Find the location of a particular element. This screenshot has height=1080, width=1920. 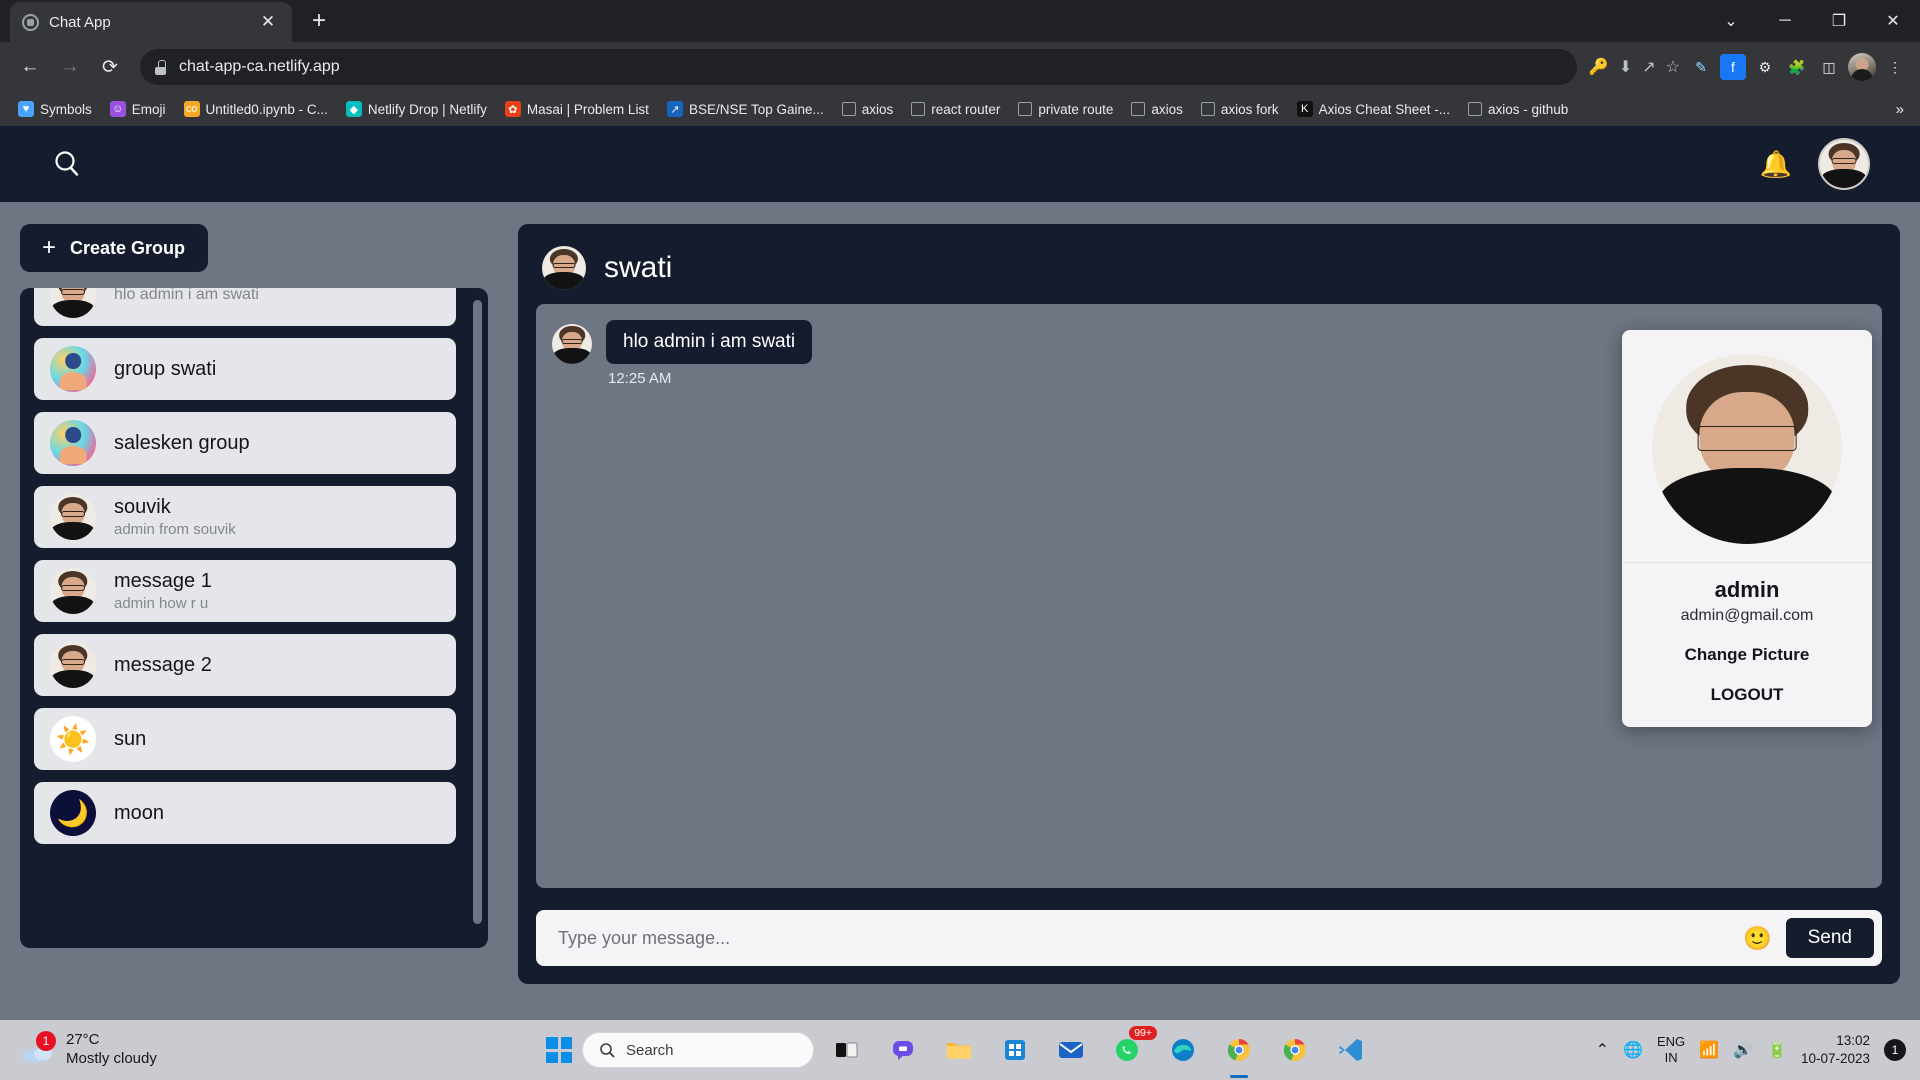

task-view-icon is located at coordinates (847, 1050).